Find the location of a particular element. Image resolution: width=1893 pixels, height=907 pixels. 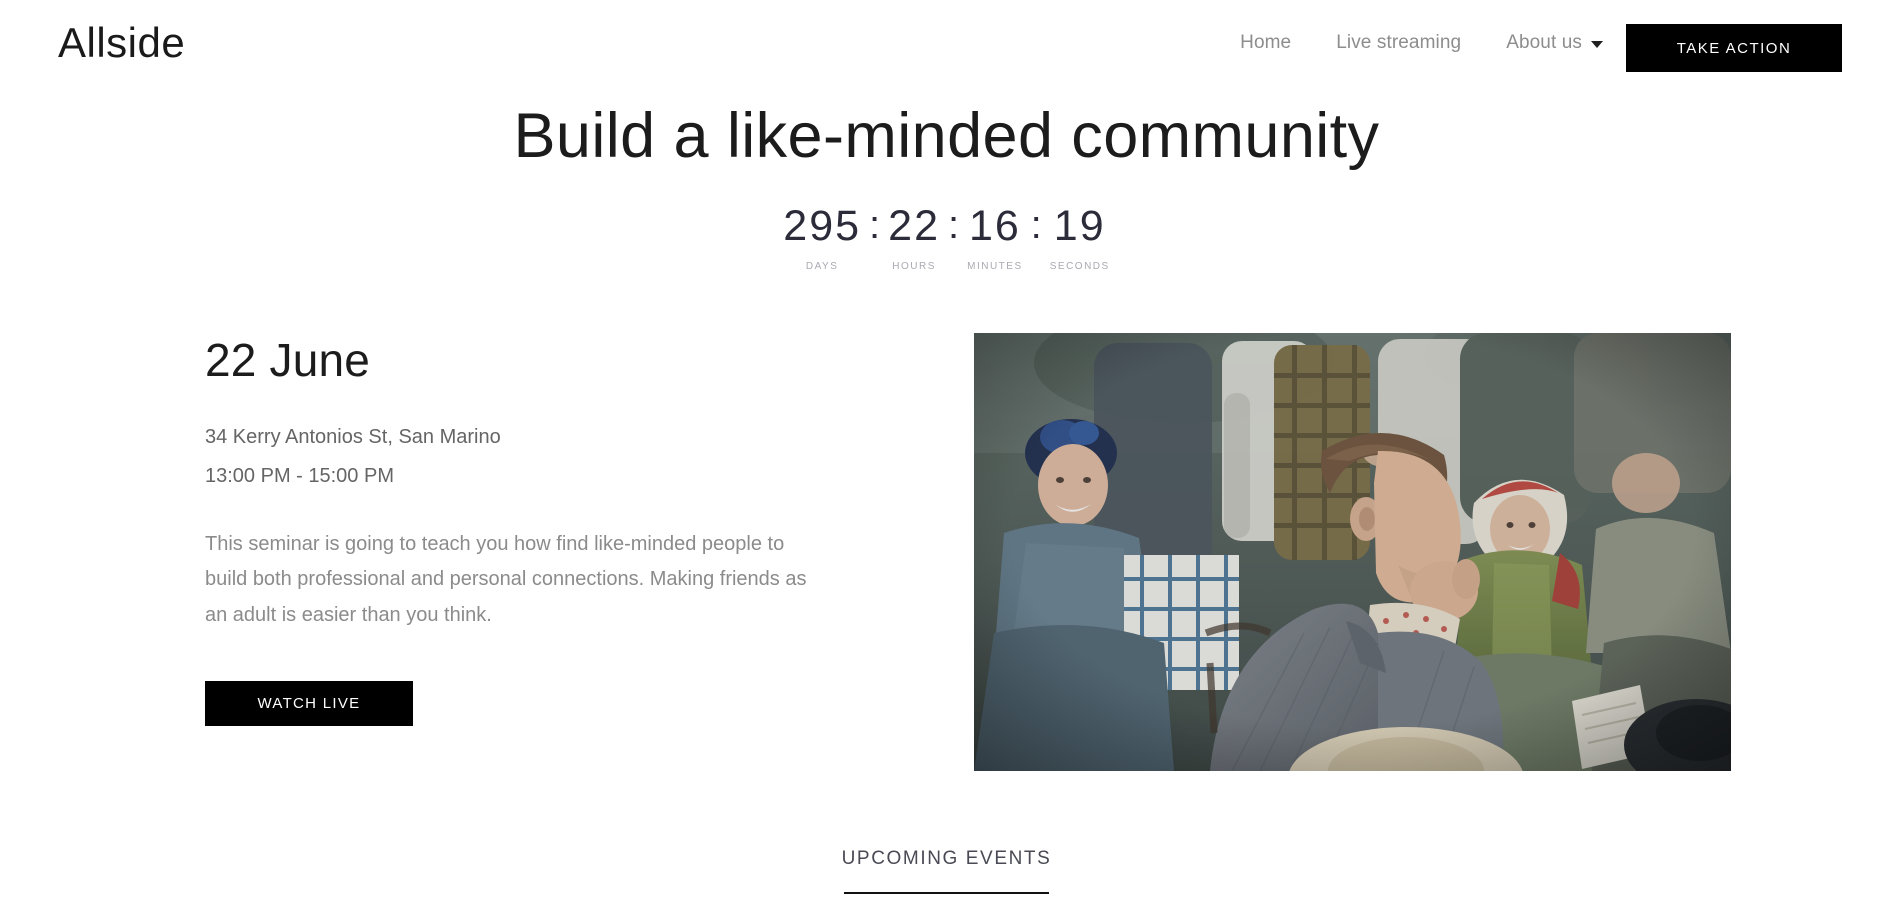

watch-live-button: WATCH LIVE is located at coordinates (309, 704).